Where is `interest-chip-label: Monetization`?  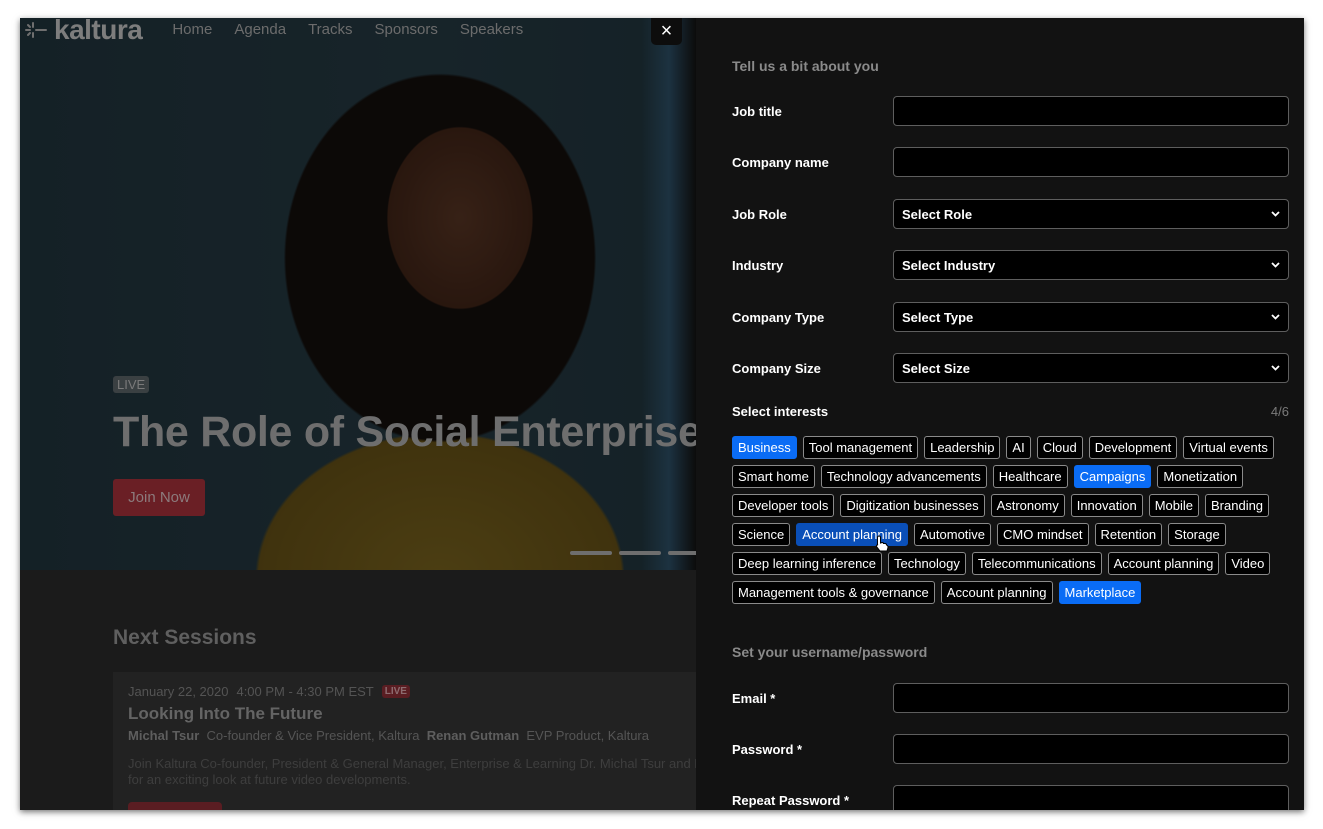 interest-chip-label: Monetization is located at coordinates (1200, 476).